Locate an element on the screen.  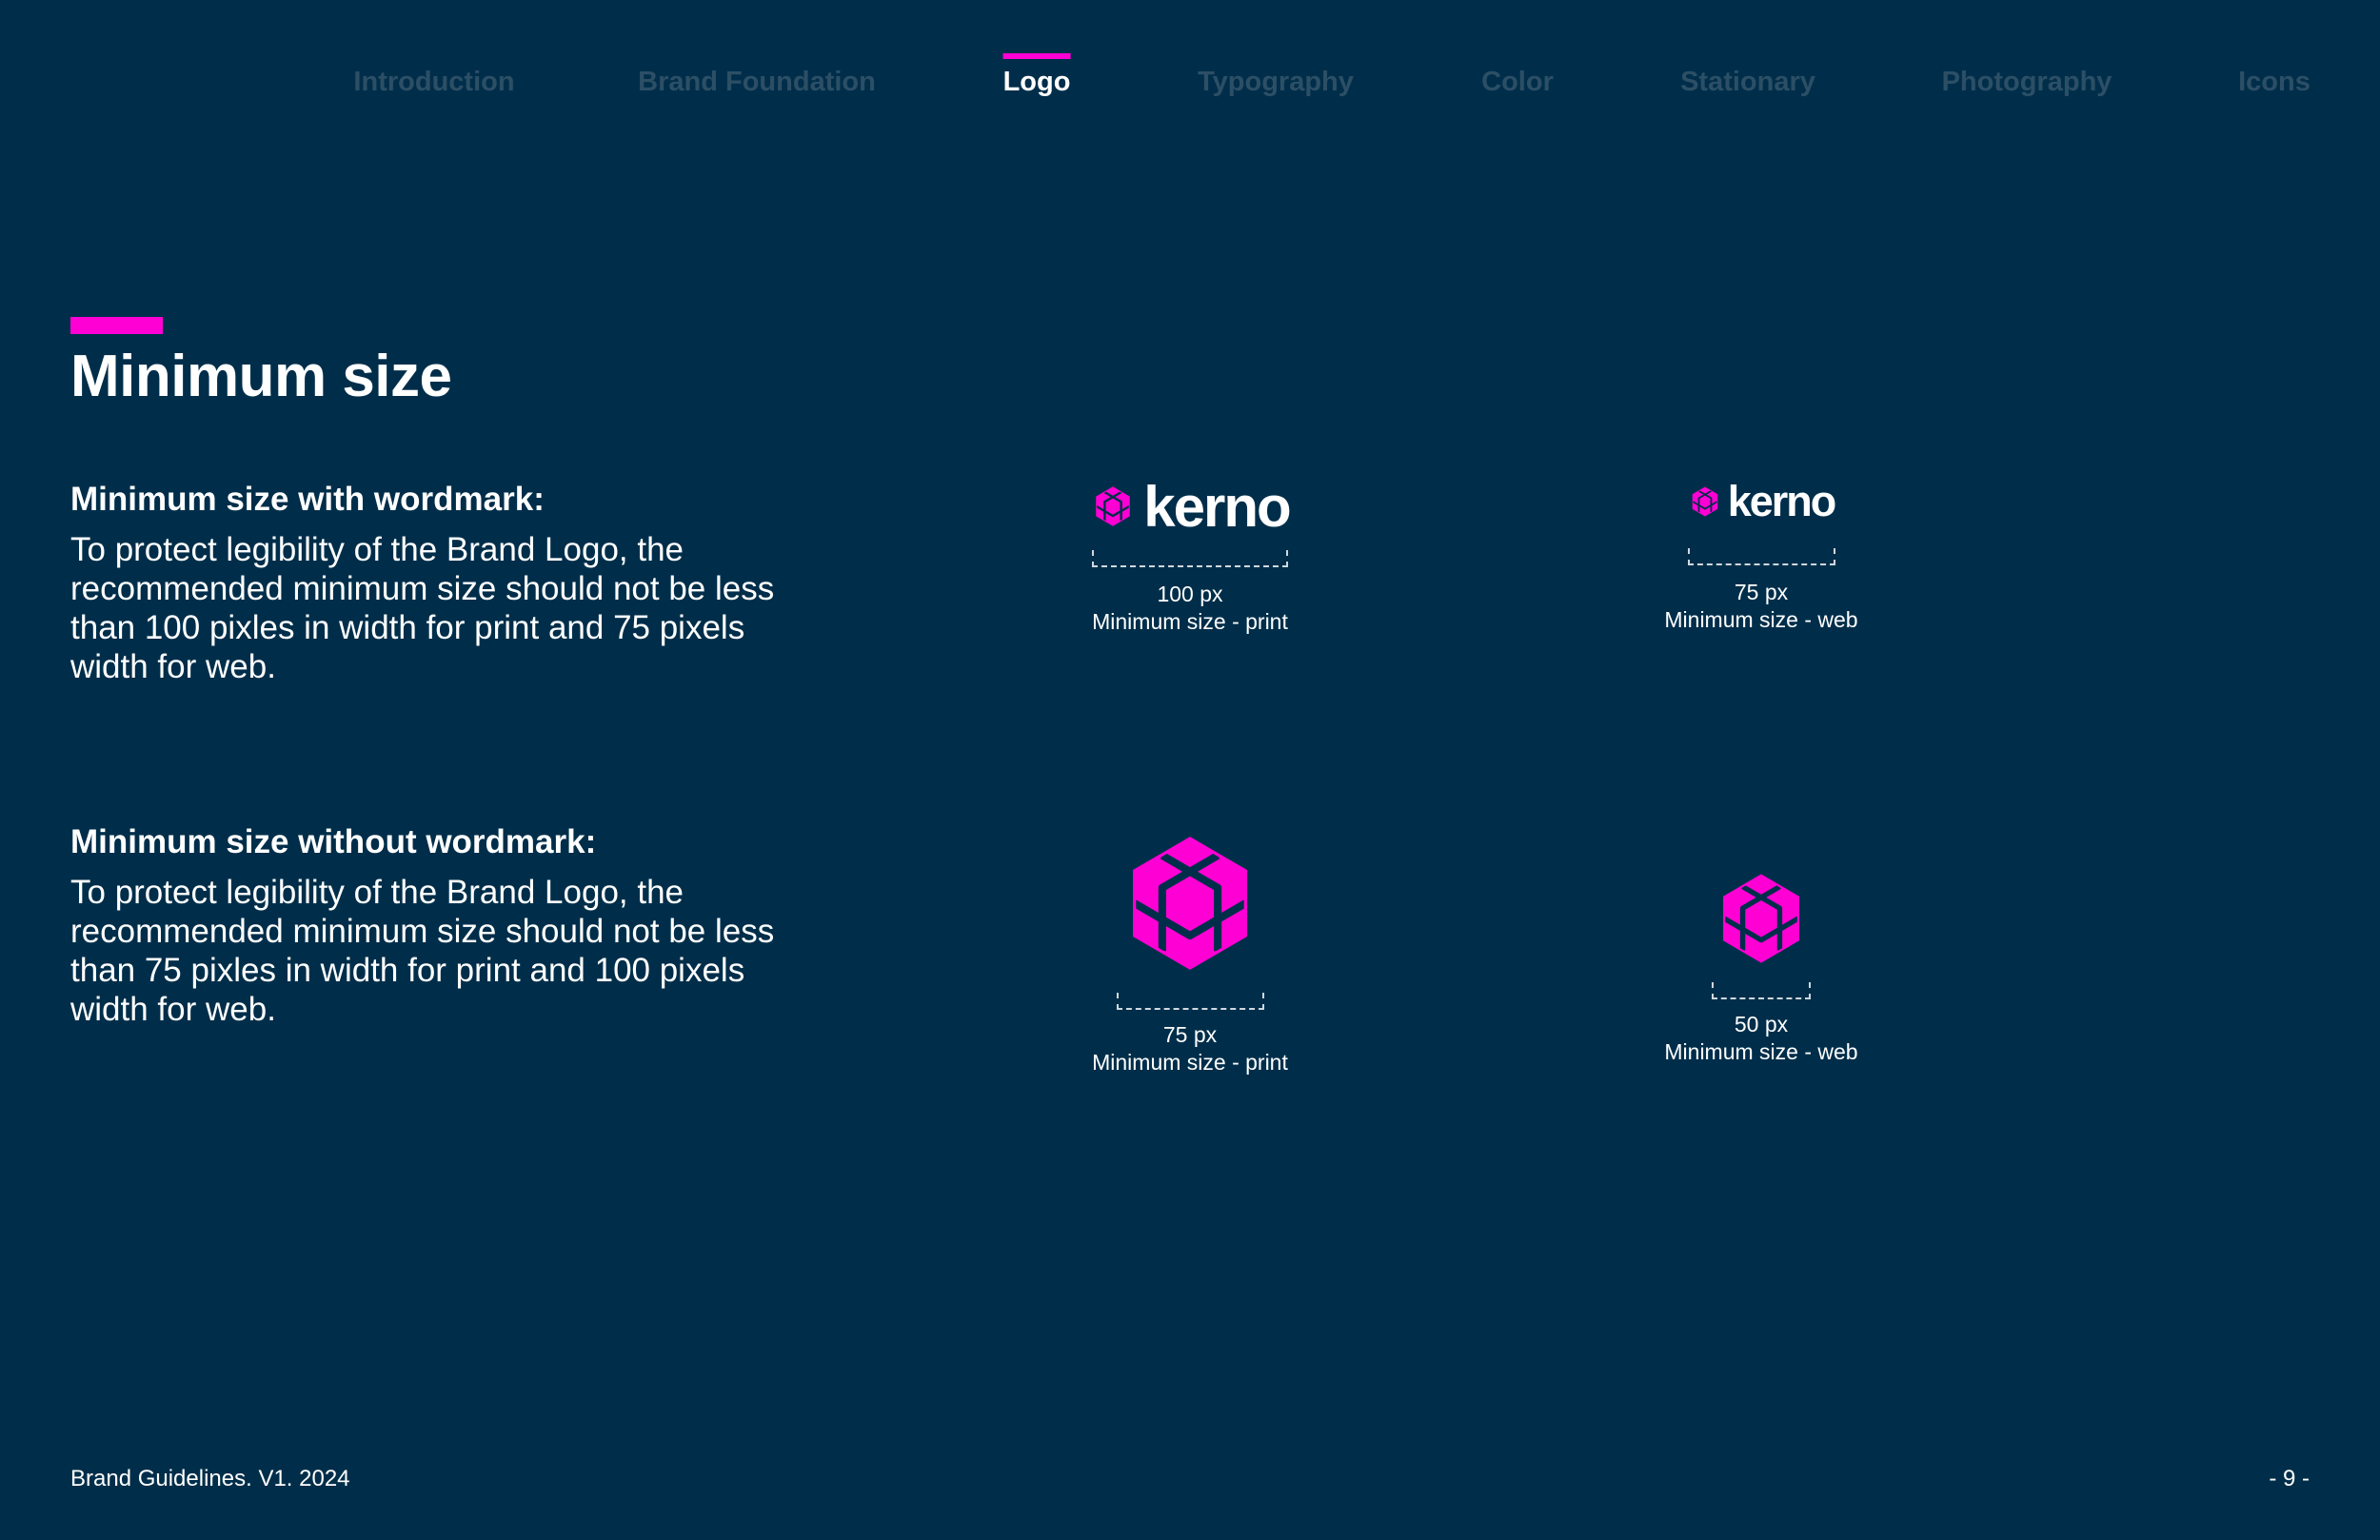
logo-example-wordmark-web: kerno 75 px Minimum size - web is located at coordinates (1761, 555).